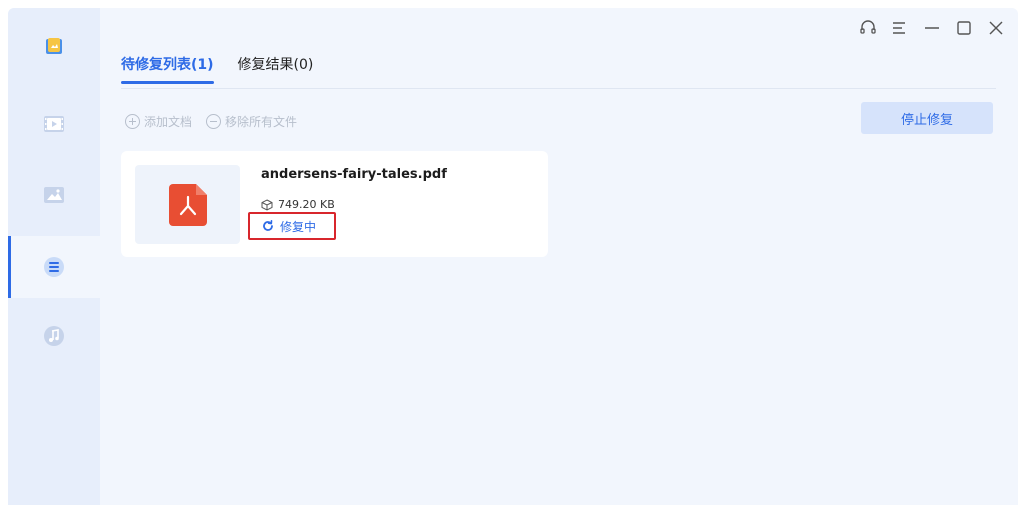 This screenshot has height=505, width=1025. I want to click on pdf-icon, so click(187, 204).